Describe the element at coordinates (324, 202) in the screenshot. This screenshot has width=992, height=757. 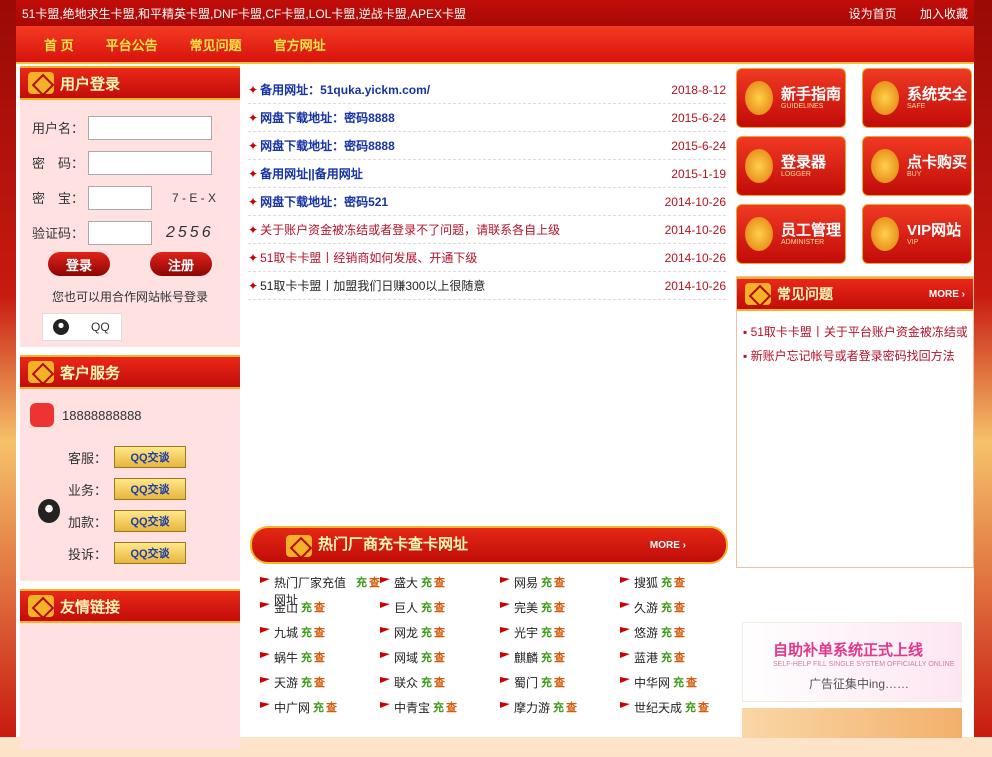
I see `news-title: 网盘下载地址：密码521` at that location.